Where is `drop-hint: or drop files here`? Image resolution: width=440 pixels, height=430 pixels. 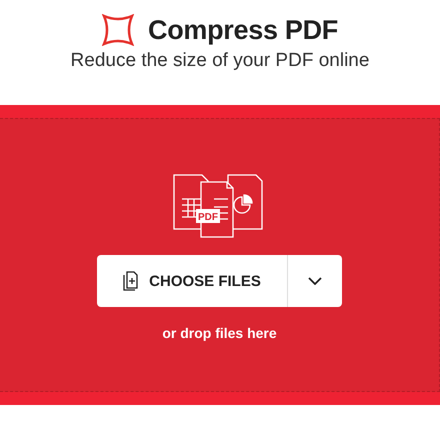 drop-hint: or drop files here is located at coordinates (219, 333).